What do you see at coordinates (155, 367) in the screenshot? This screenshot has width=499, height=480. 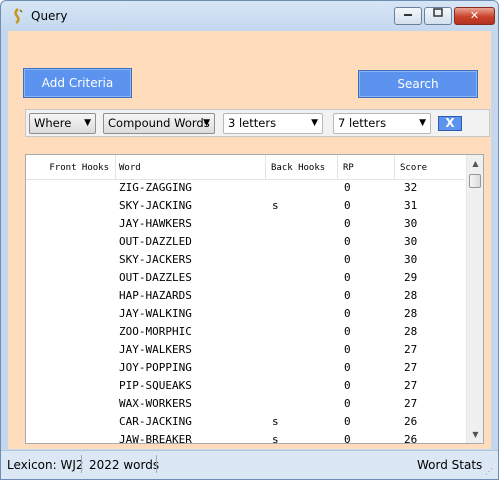 I see `word-cell: JOY-POPPING` at bounding box center [155, 367].